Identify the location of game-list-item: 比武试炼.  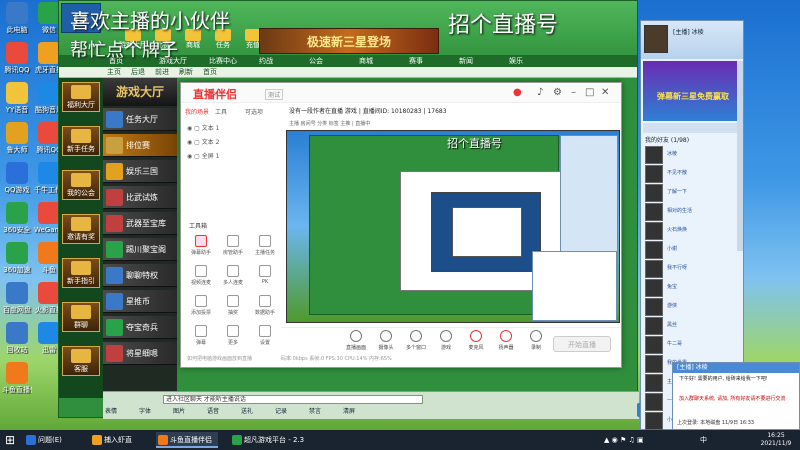
(140, 197).